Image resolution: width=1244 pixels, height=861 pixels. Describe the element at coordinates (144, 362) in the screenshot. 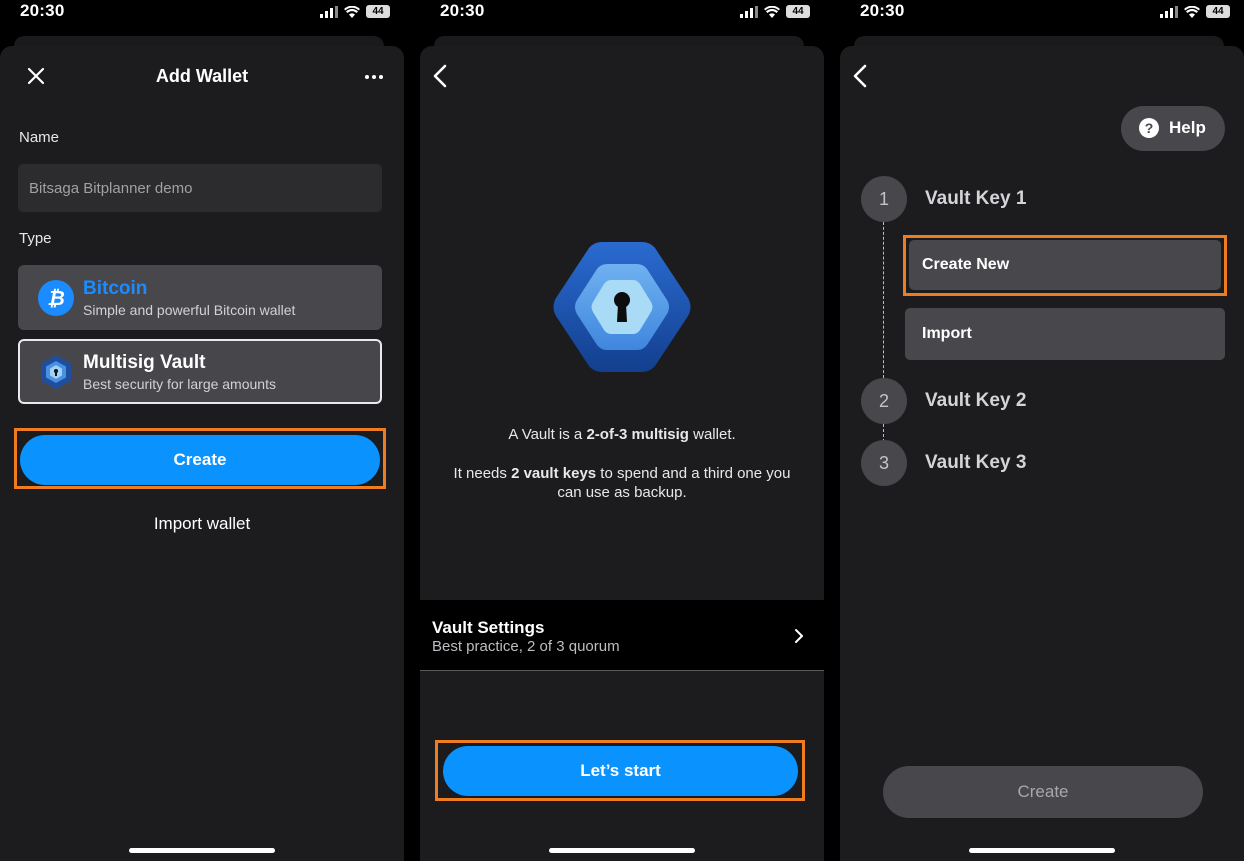

I see `multisig-title: Multisig Vault` at that location.